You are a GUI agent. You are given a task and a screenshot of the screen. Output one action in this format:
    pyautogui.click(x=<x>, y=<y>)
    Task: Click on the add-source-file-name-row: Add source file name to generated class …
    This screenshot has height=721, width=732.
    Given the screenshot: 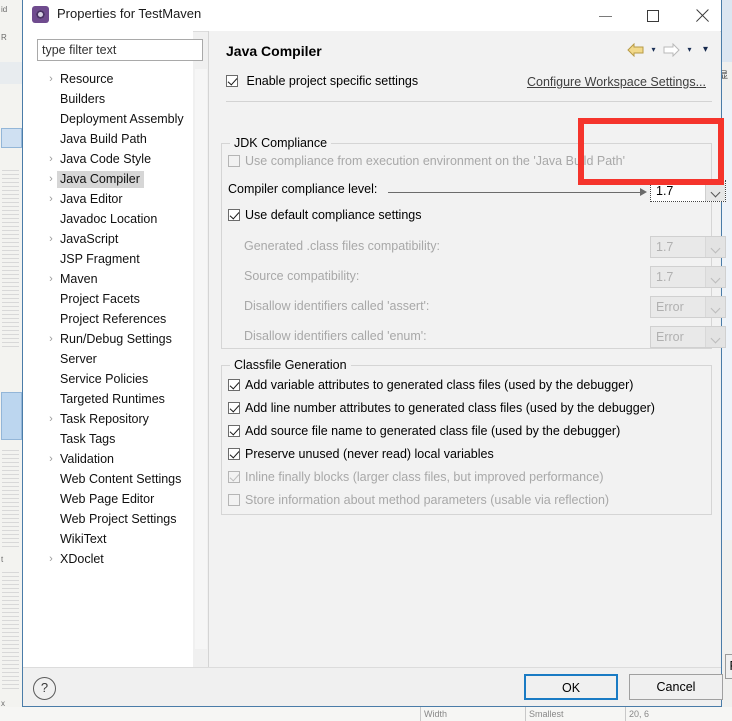 What is the action you would take?
    pyautogui.click(x=424, y=431)
    